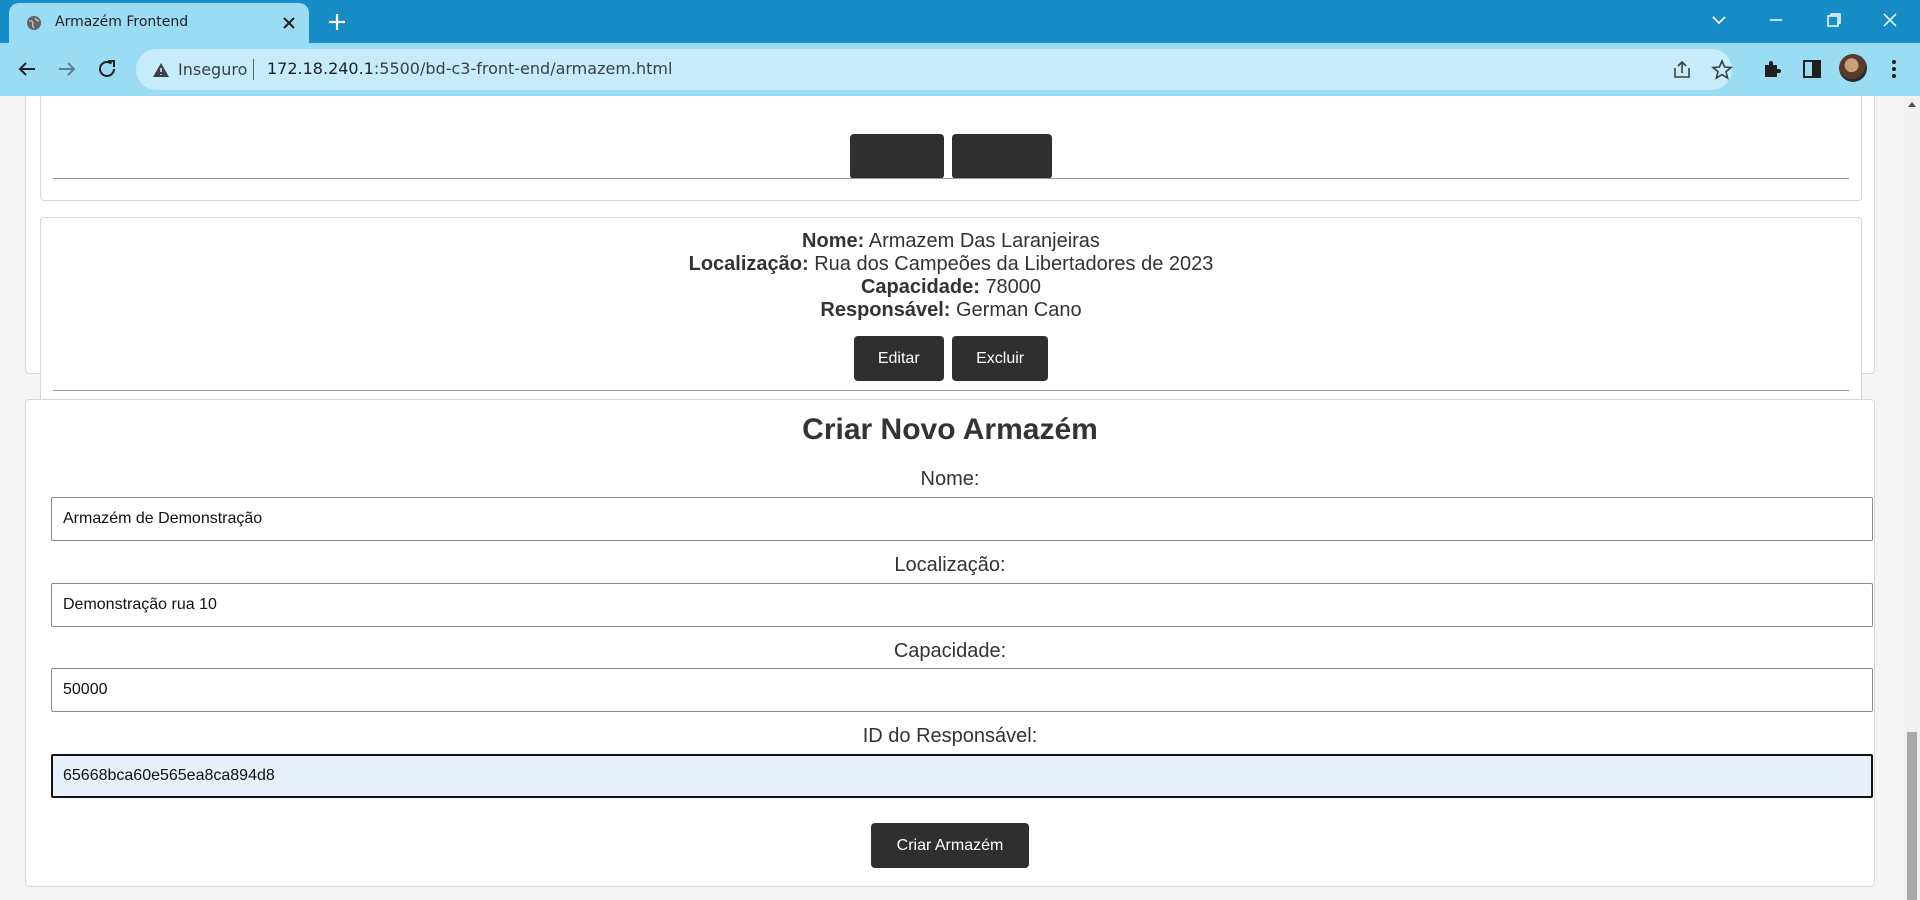 The width and height of the screenshot is (1920, 900). I want to click on delete-button-previous, so click(1002, 156).